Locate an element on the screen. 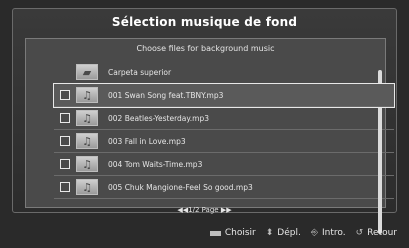 Image resolution: width=409 pixels, height=248 pixels. list-item-label: 001 Swan Song feat.TBNY.mp3 is located at coordinates (166, 95).